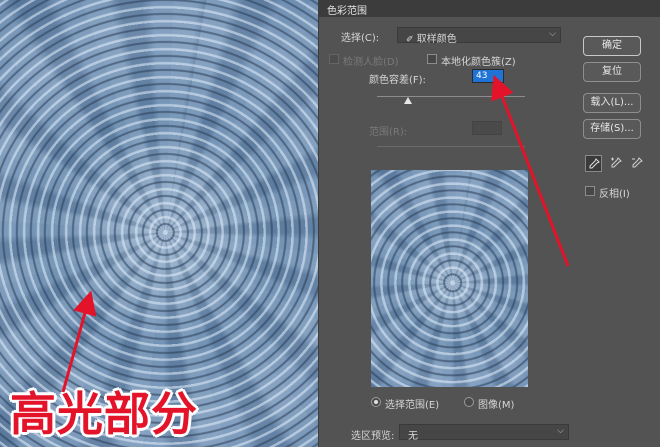 The width and height of the screenshot is (660, 447). What do you see at coordinates (487, 128) in the screenshot?
I see `range-input` at bounding box center [487, 128].